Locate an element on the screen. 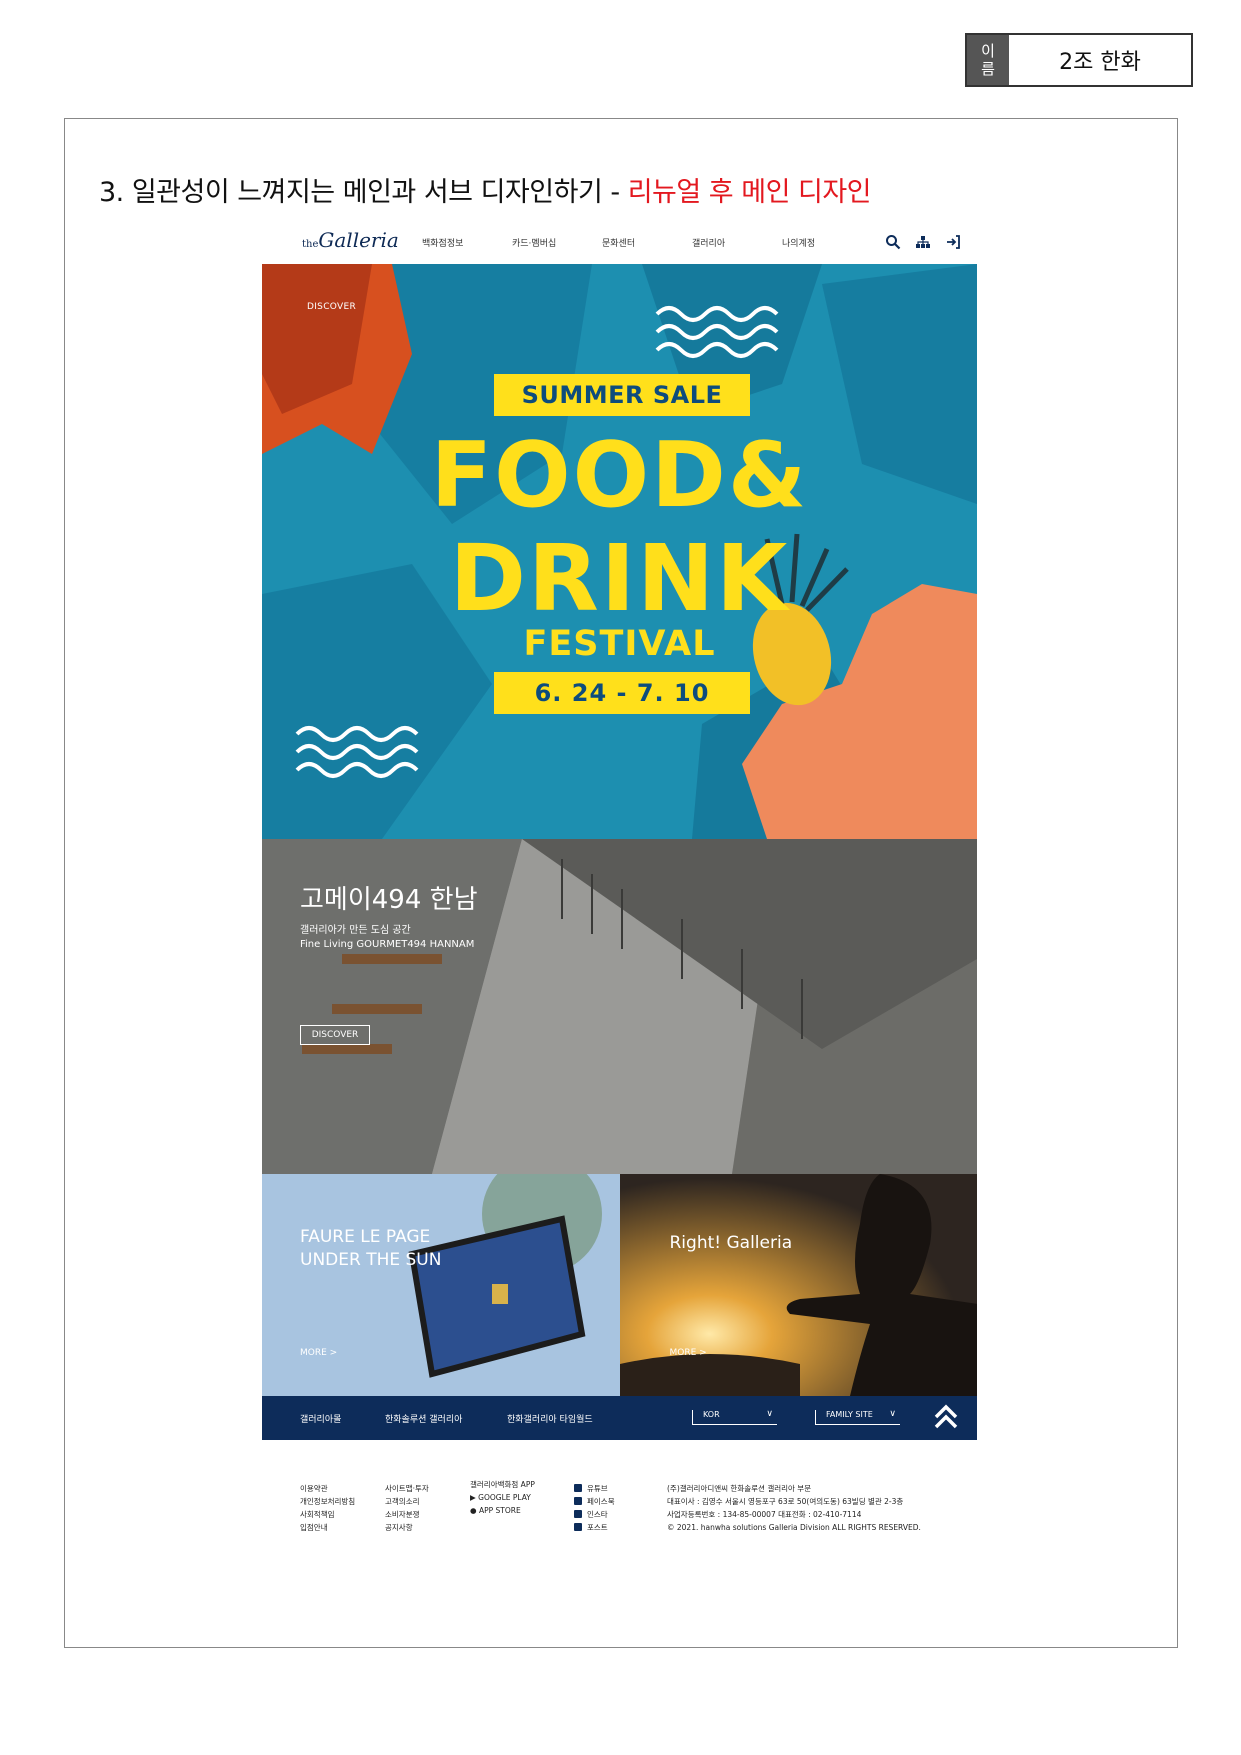 This screenshot has width=1241, height=1755. post-link: 포스트 is located at coordinates (594, 1527).